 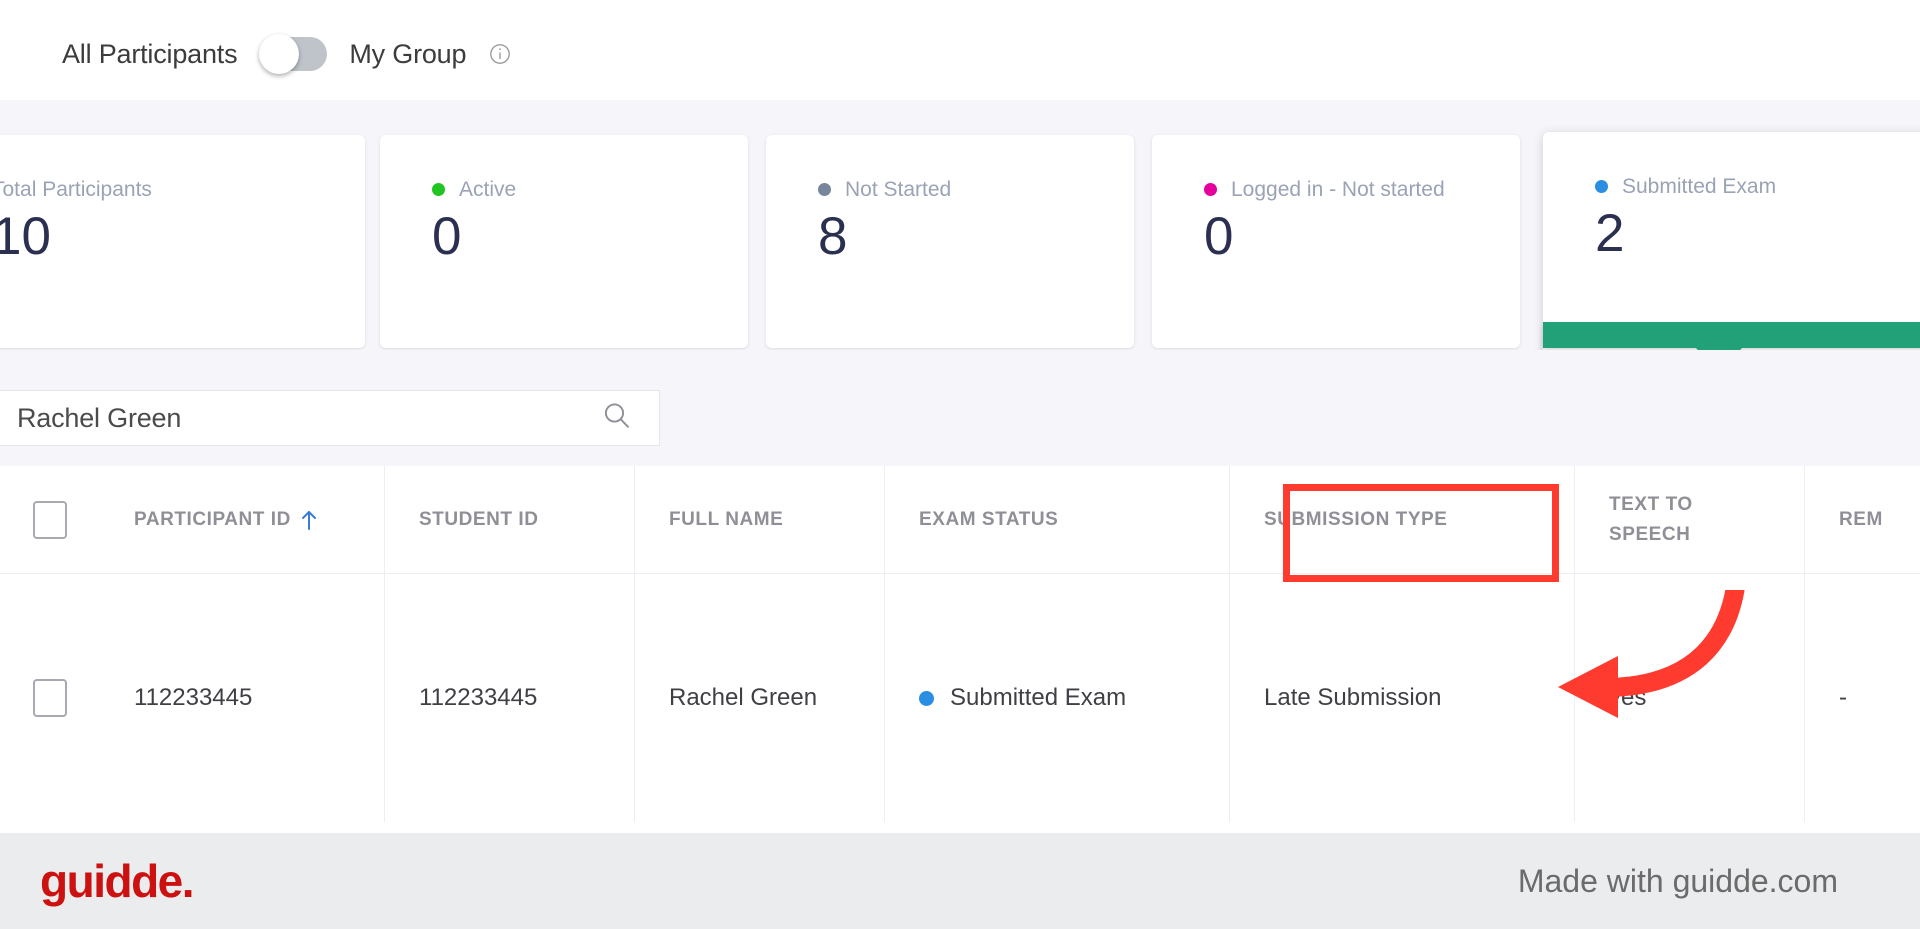 I want to click on column-header-participant-id: PARTICIPANT ID, so click(x=242, y=519).